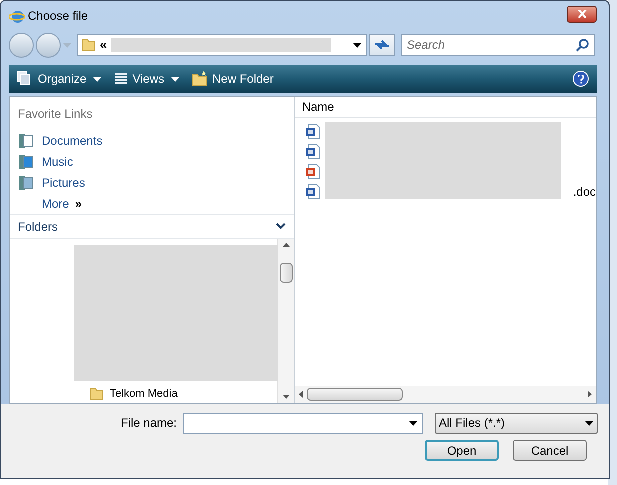 The image size is (617, 485). I want to click on refresh-icon, so click(382, 45).